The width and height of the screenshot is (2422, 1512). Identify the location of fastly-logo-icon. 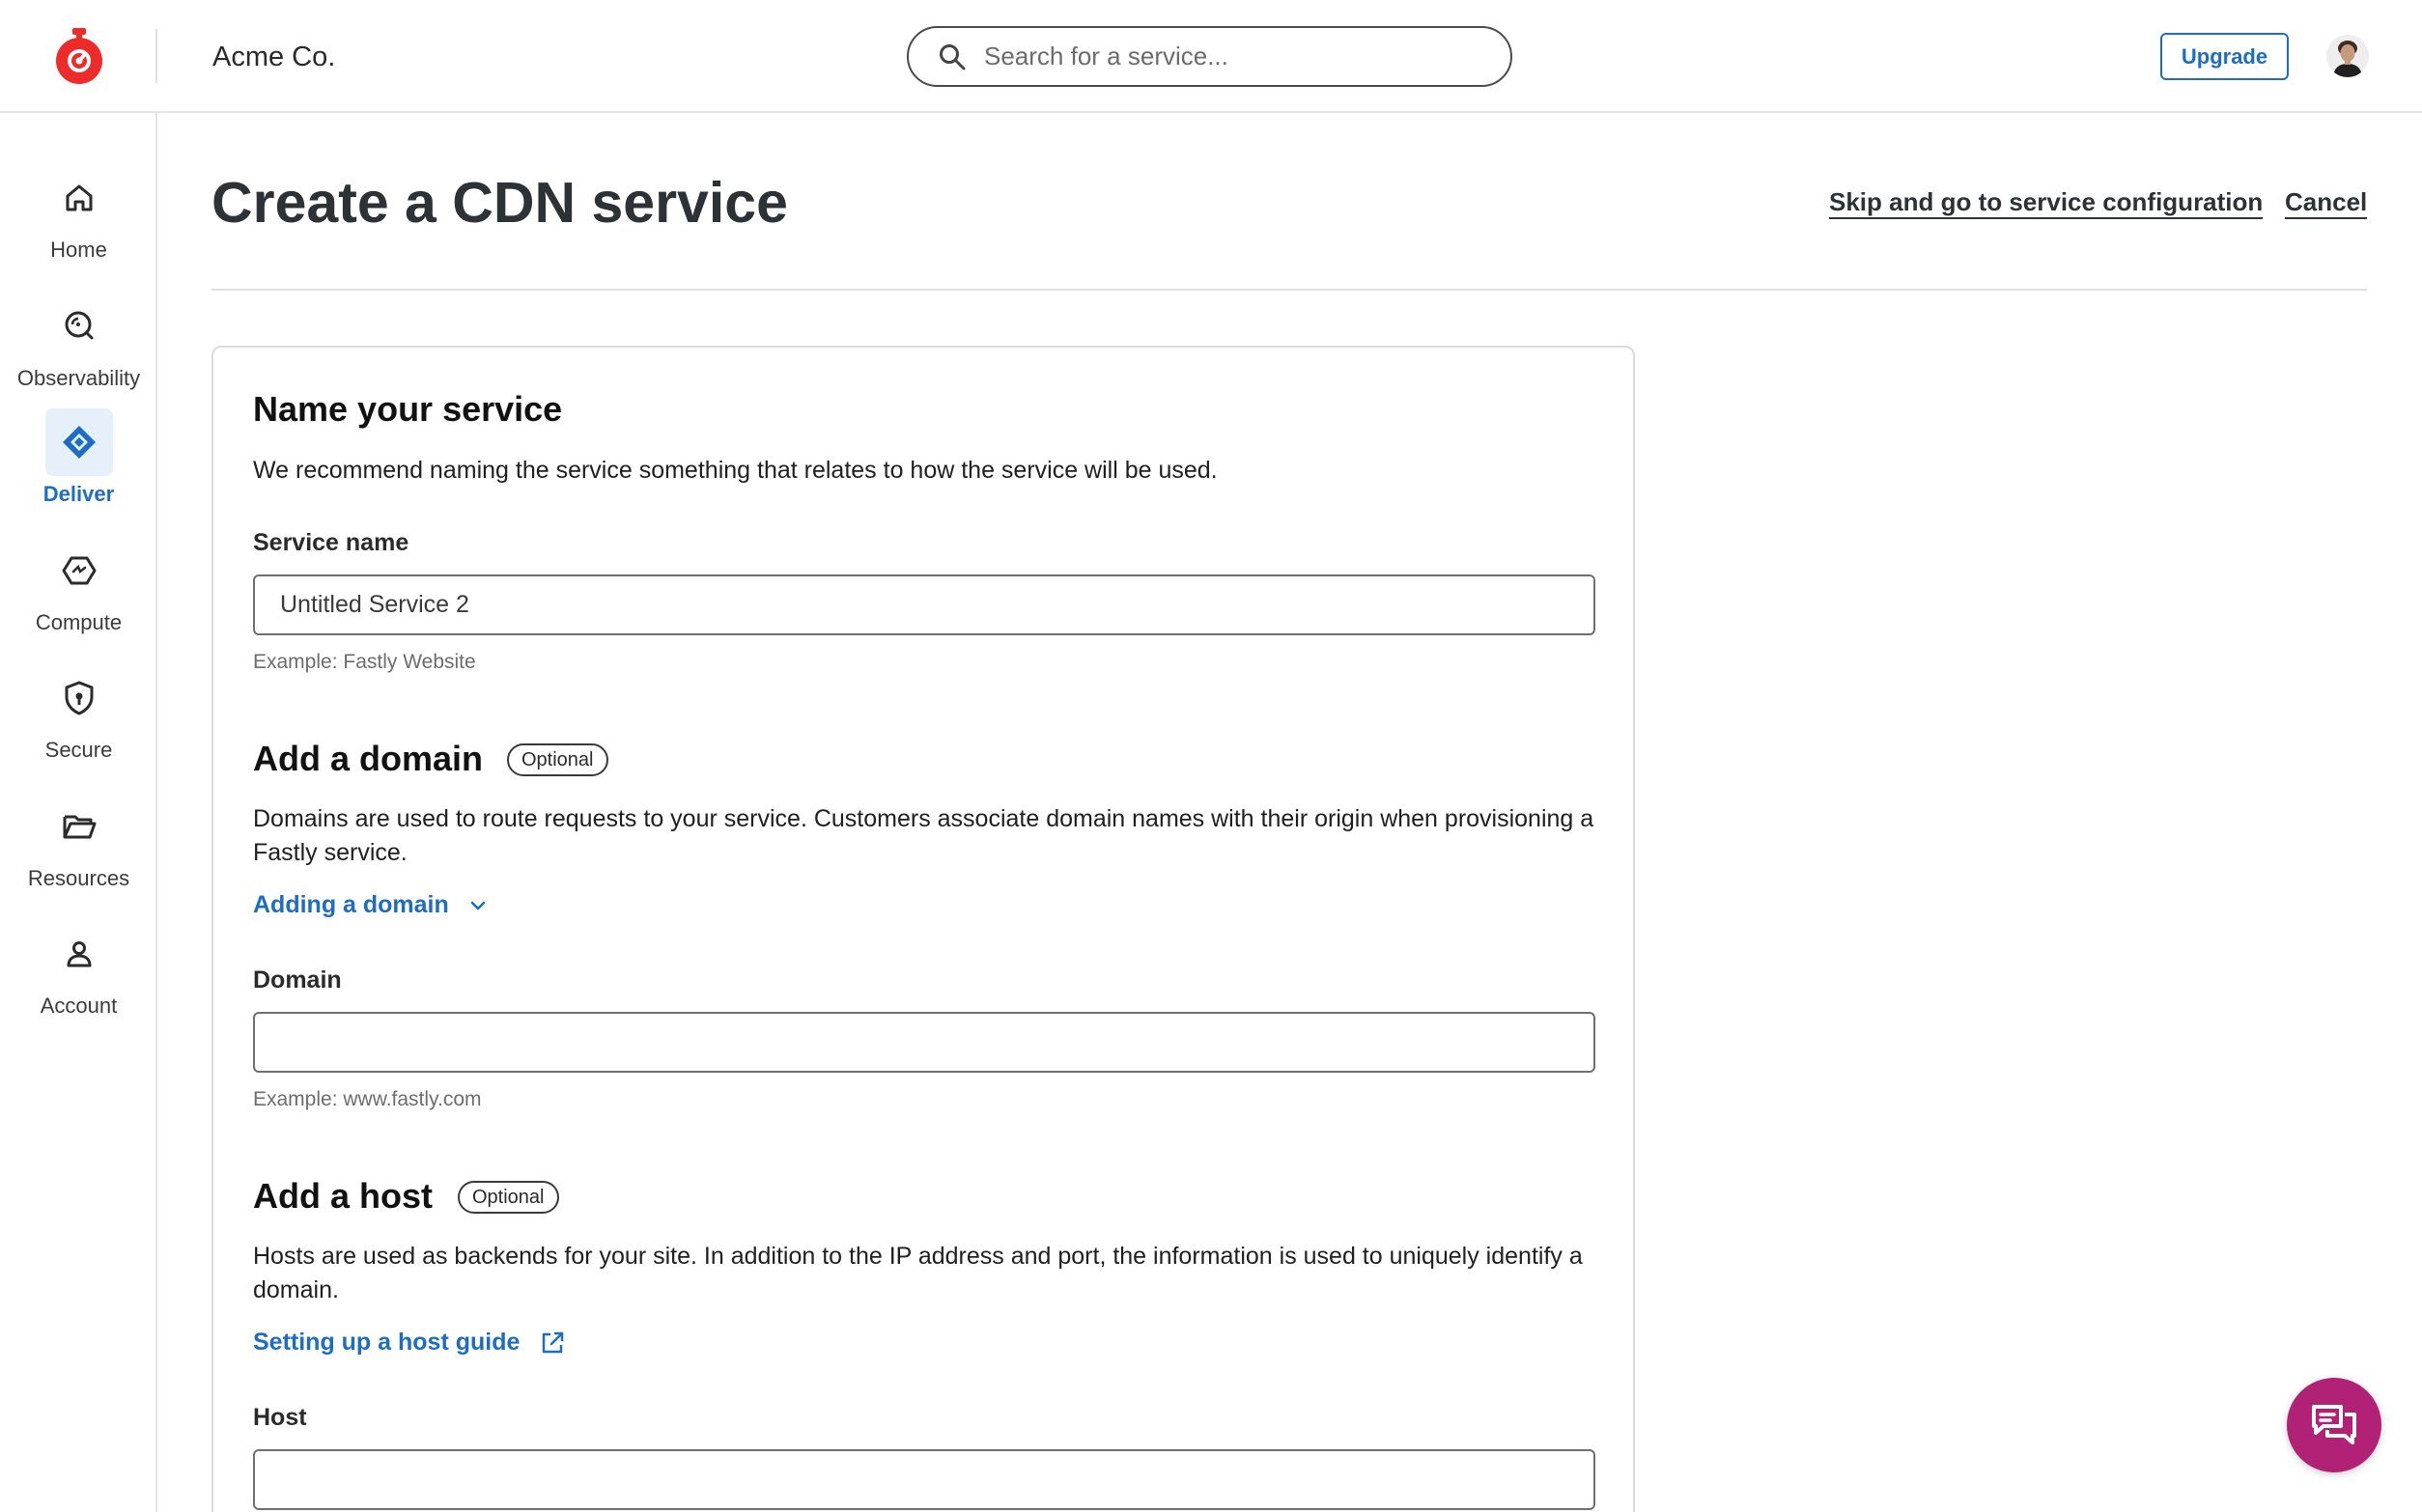
(79, 56).